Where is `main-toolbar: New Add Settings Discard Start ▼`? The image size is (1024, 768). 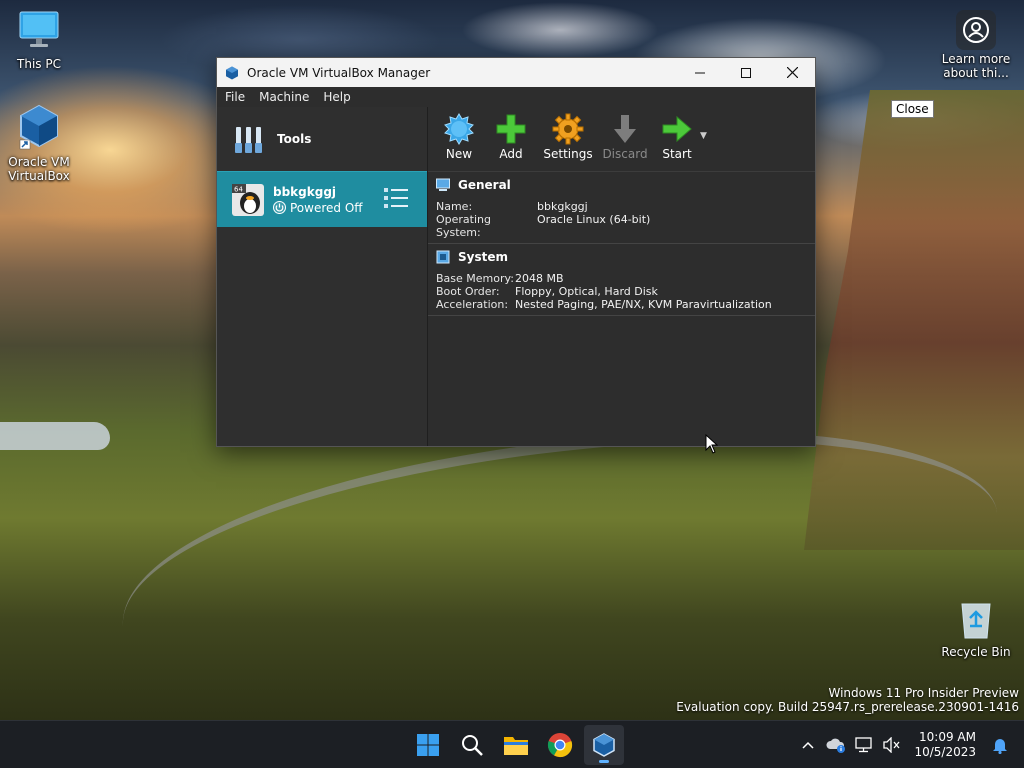 main-toolbar: New Add Settings Discard Start ▼ is located at coordinates (621, 139).